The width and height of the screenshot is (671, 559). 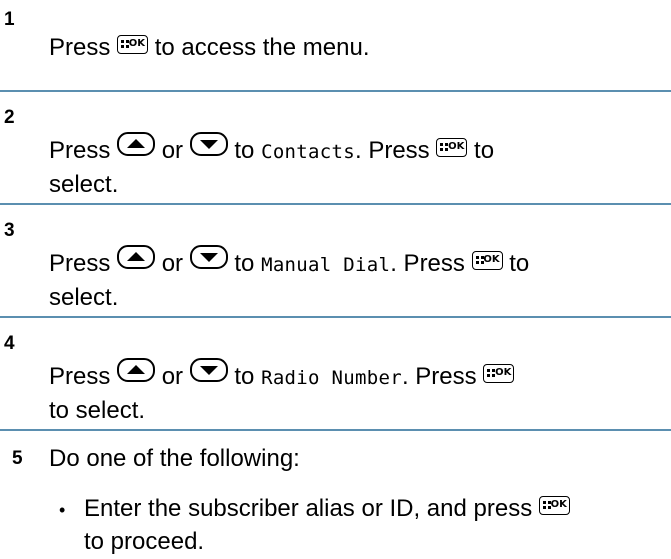 I want to click on step-text: Press or to Radio Number. Press OK, so click(x=282, y=376).